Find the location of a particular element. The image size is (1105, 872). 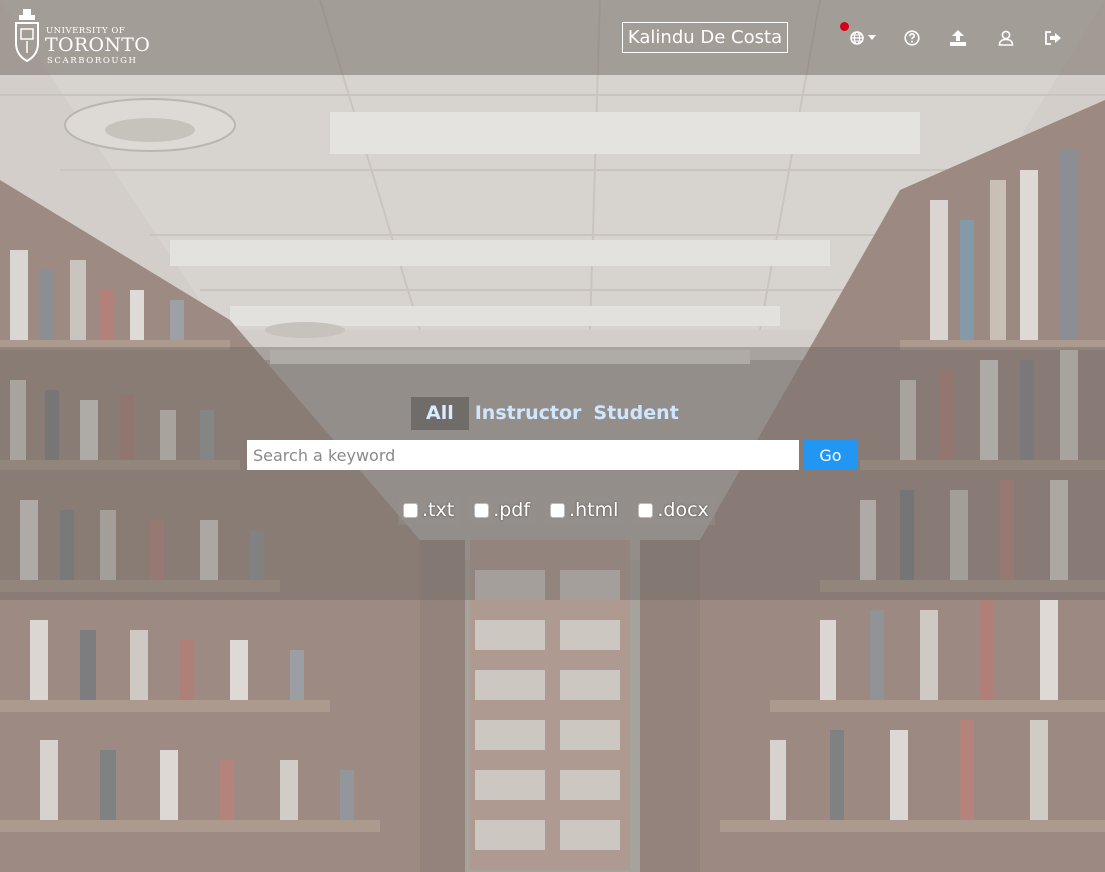

upload-button is located at coordinates (958, 38).